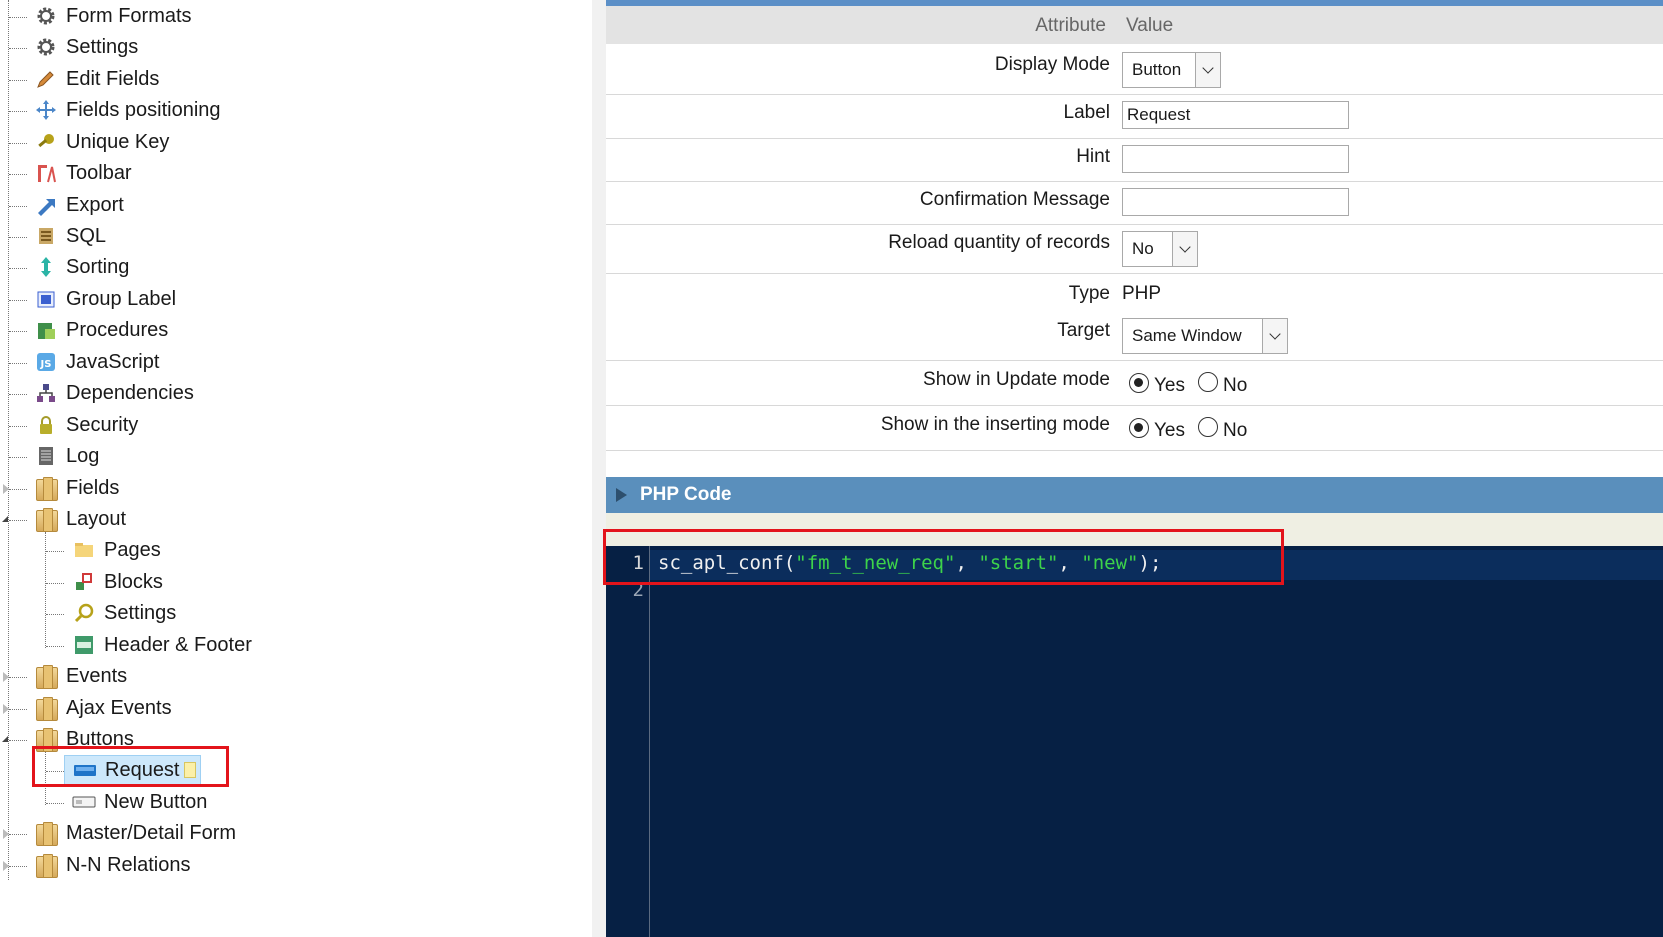  I want to click on tree-item-settings: Settings, so click(86, 47).